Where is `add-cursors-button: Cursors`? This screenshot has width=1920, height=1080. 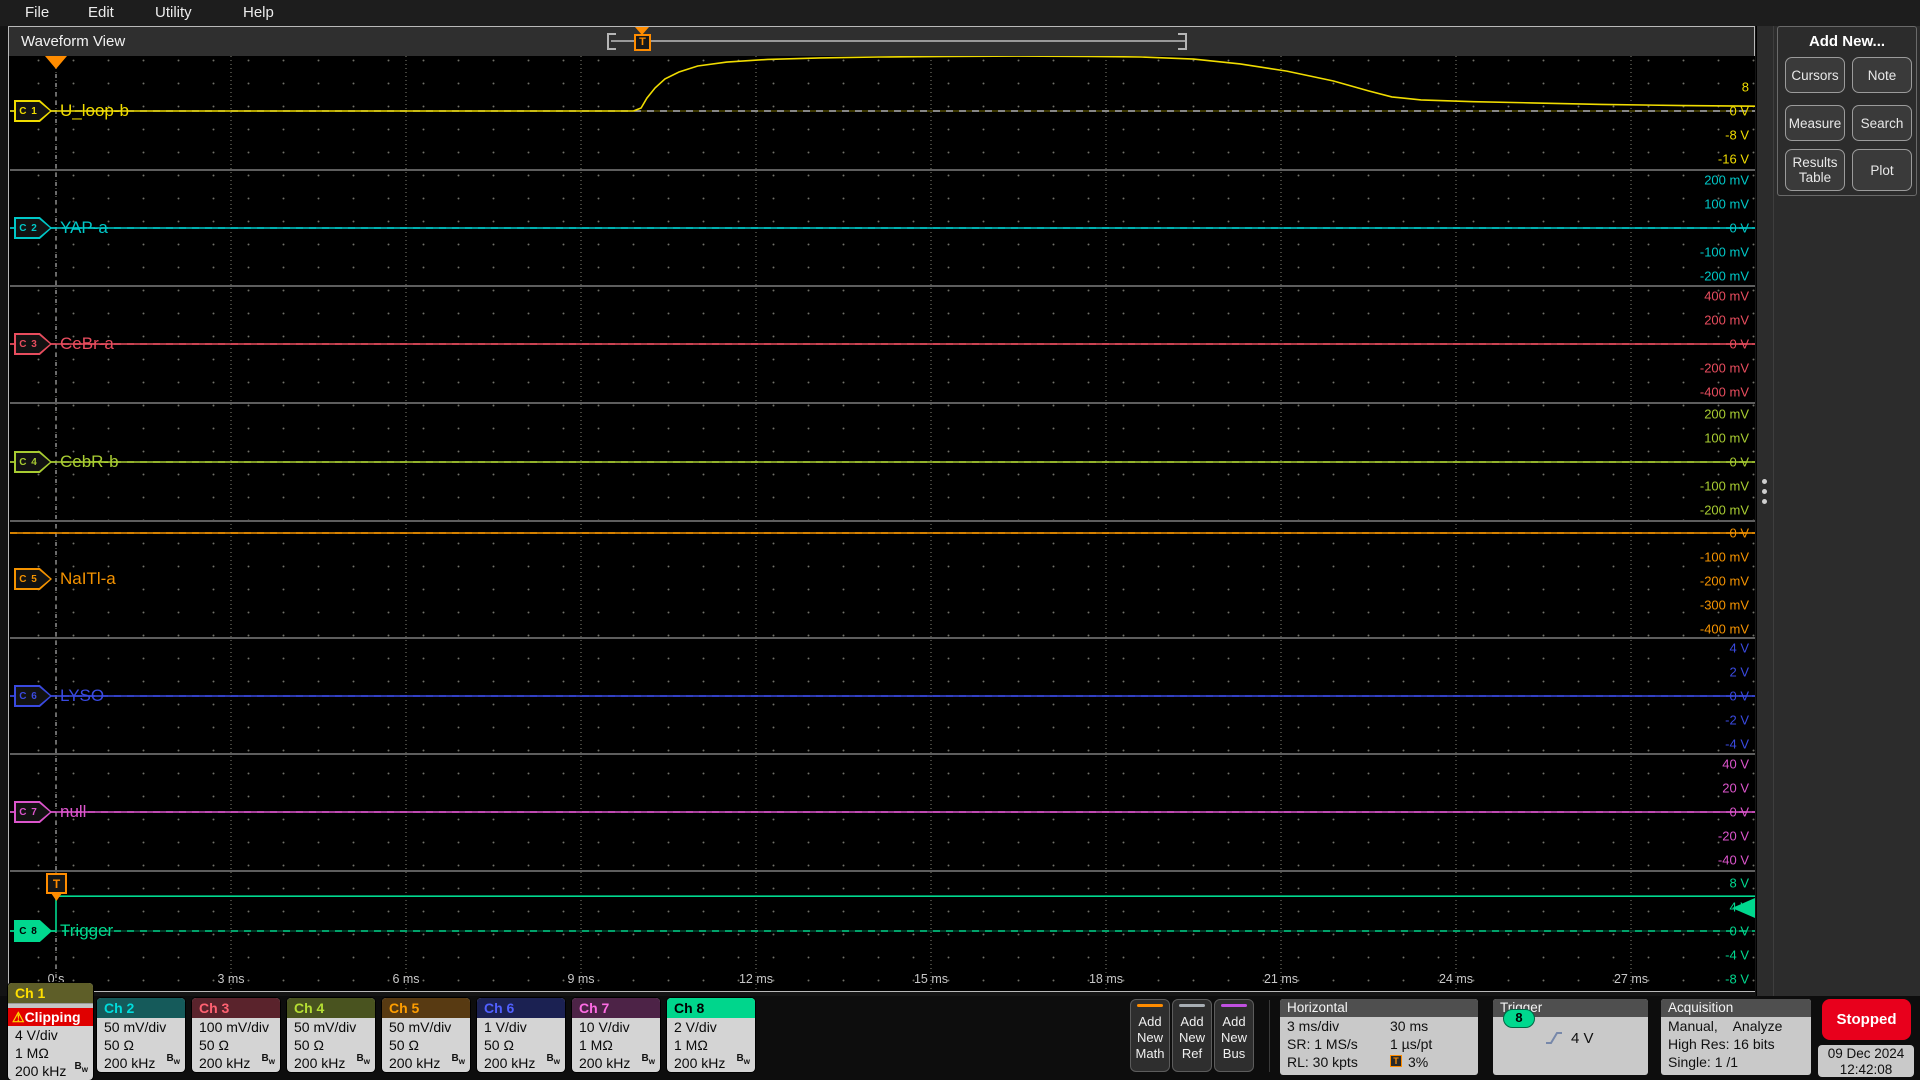 add-cursors-button: Cursors is located at coordinates (1815, 75).